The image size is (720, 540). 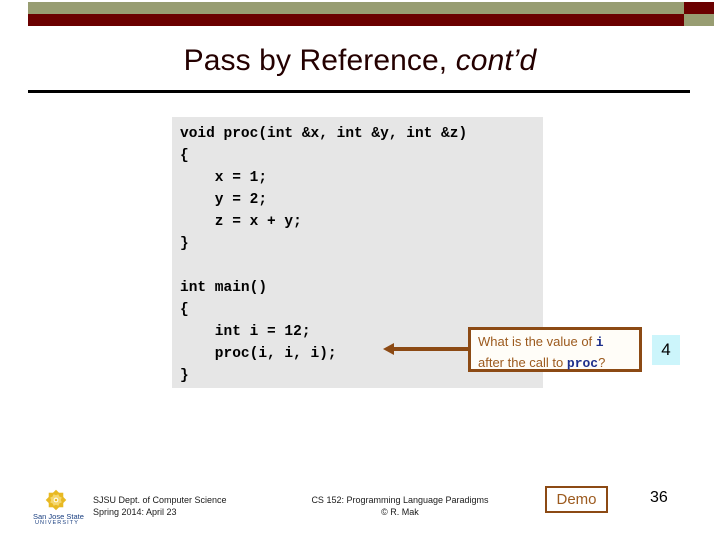 What do you see at coordinates (666, 350) in the screenshot?
I see `answer-value: 4` at bounding box center [666, 350].